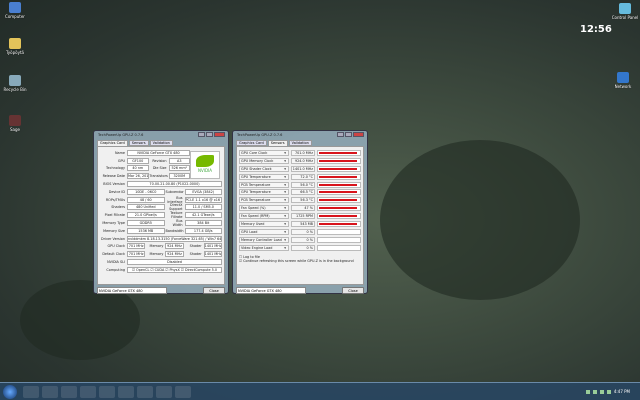 The height and width of the screenshot is (400, 640). What do you see at coordinates (179, 160) in the screenshot?
I see `field-value: A3` at bounding box center [179, 160].